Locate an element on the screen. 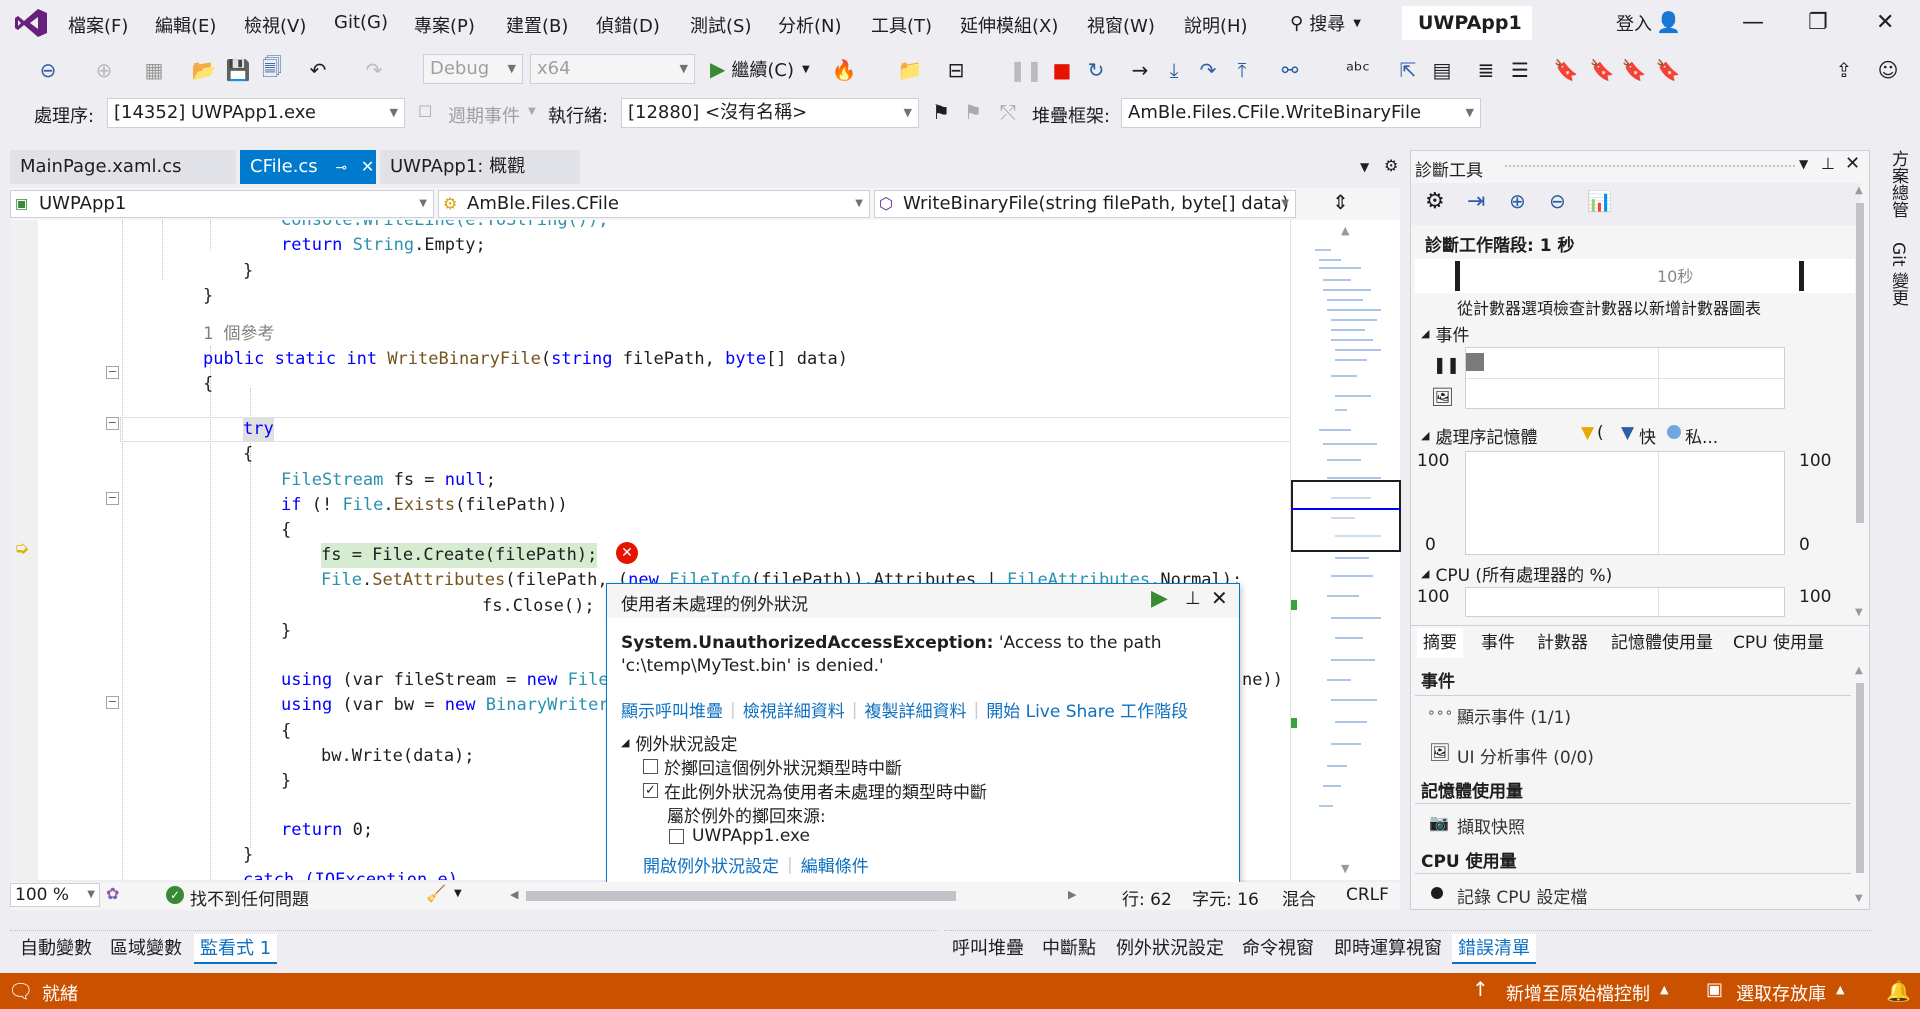 The height and width of the screenshot is (1009, 1920). pin-icon: ⊸ is located at coordinates (341, 168).